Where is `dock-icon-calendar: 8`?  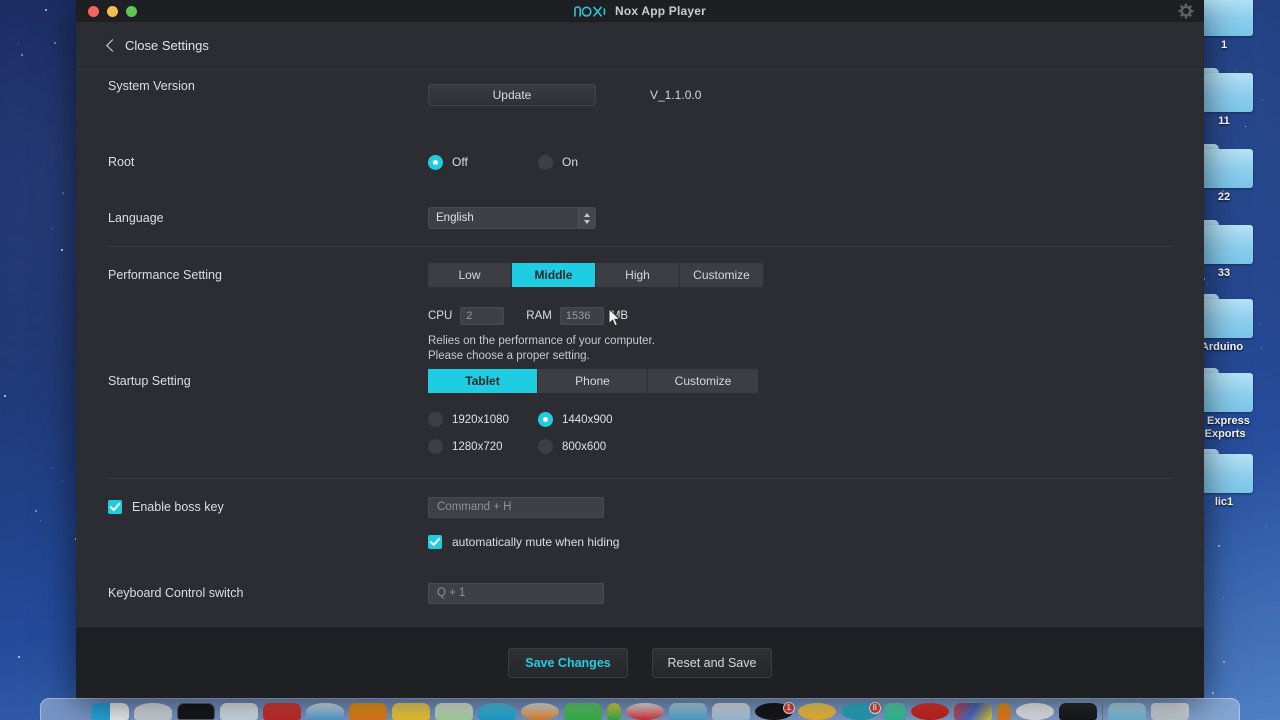 dock-icon-calendar: 8 is located at coordinates (861, 711).